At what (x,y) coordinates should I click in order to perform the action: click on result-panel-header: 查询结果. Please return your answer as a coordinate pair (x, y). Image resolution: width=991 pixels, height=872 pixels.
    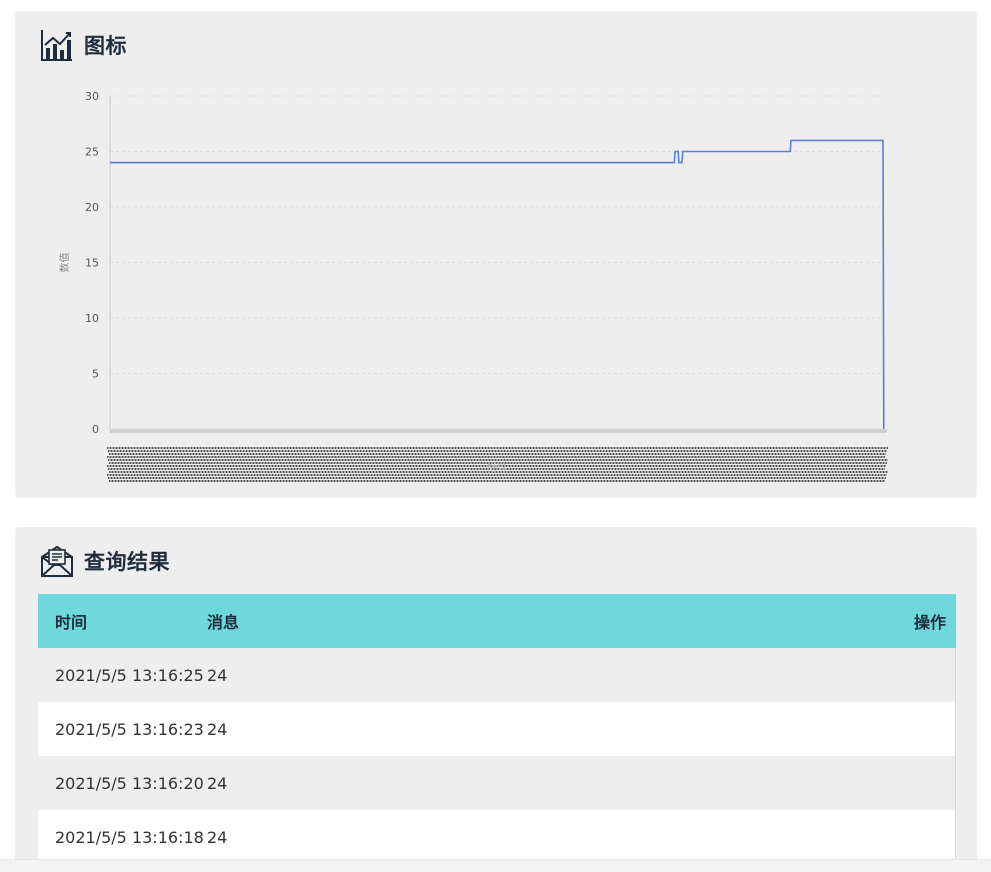
    Looking at the image, I should click on (105, 561).